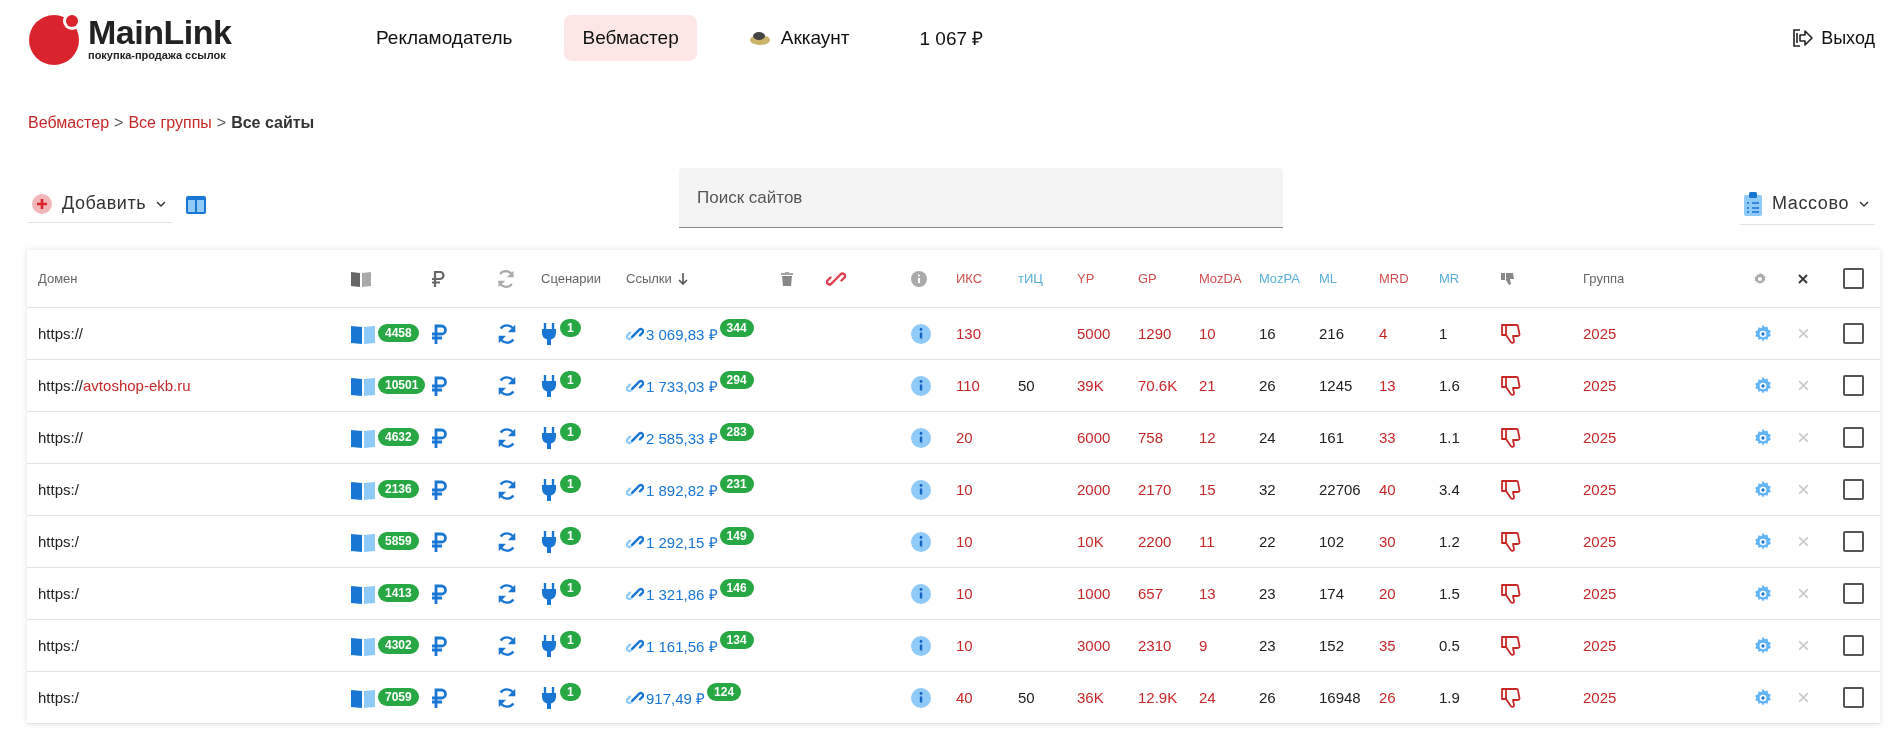 The width and height of the screenshot is (1901, 739). What do you see at coordinates (1030, 278) in the screenshot?
I see `column-header: тИЦ` at bounding box center [1030, 278].